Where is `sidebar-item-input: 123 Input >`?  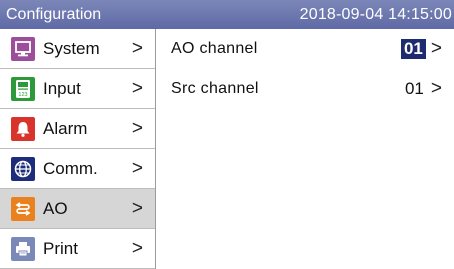 sidebar-item-input: 123 Input > is located at coordinates (77, 89).